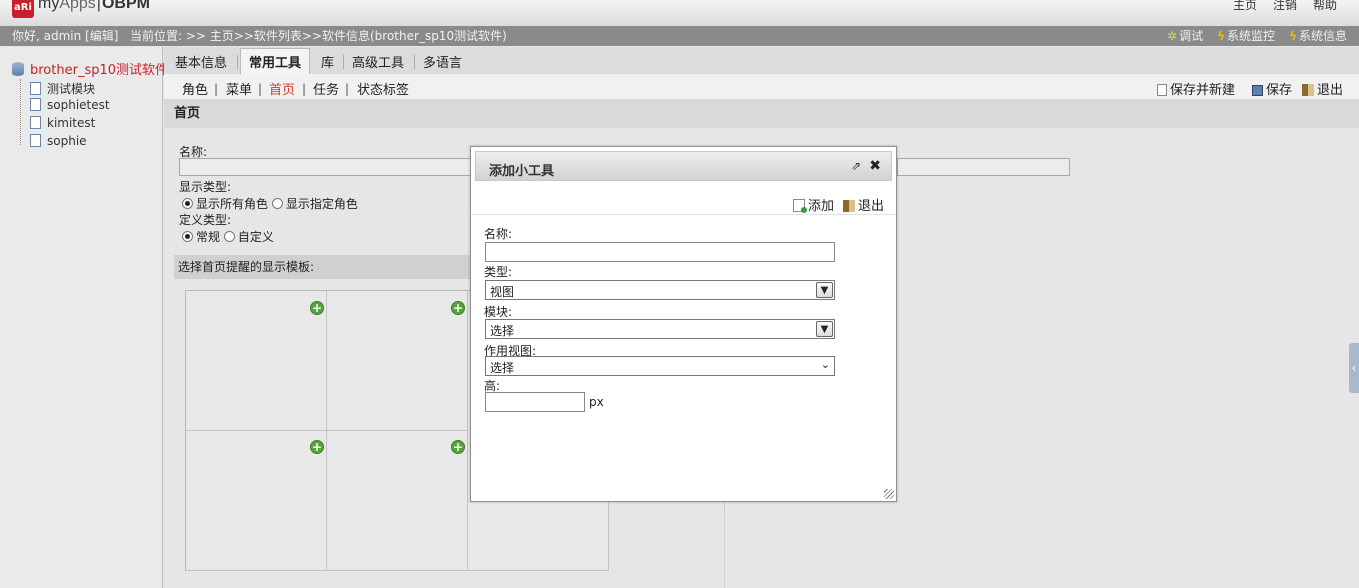  Describe the element at coordinates (277, 203) in the screenshot. I see `radio-unchecked-icon` at that location.